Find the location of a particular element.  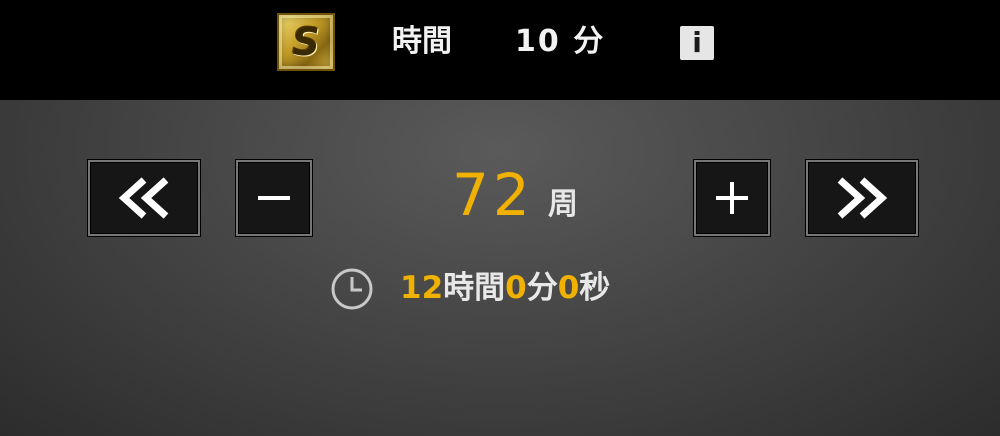

time-label: 時間 is located at coordinates (422, 41).